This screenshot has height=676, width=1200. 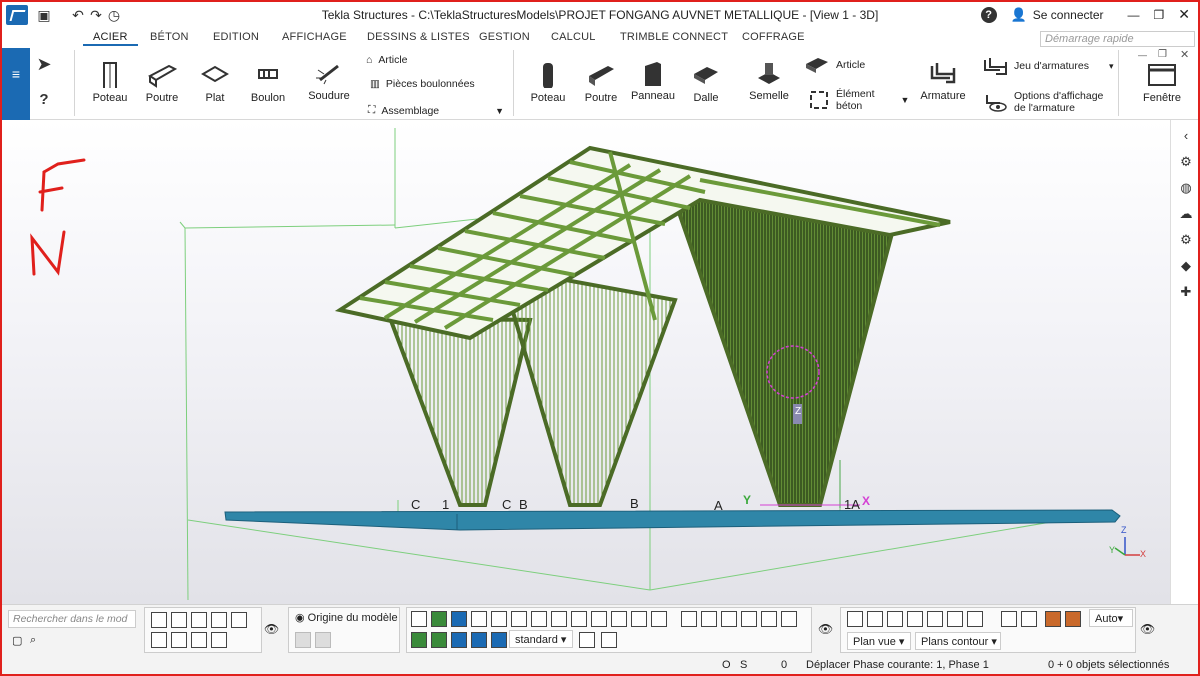 I want to click on plane-green-icon, so click(x=419, y=640).